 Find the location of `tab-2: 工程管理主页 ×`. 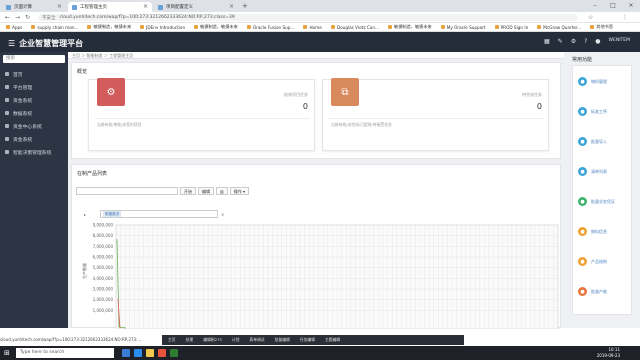

tab-2: 工程管理主页 × is located at coordinates (110, 7).